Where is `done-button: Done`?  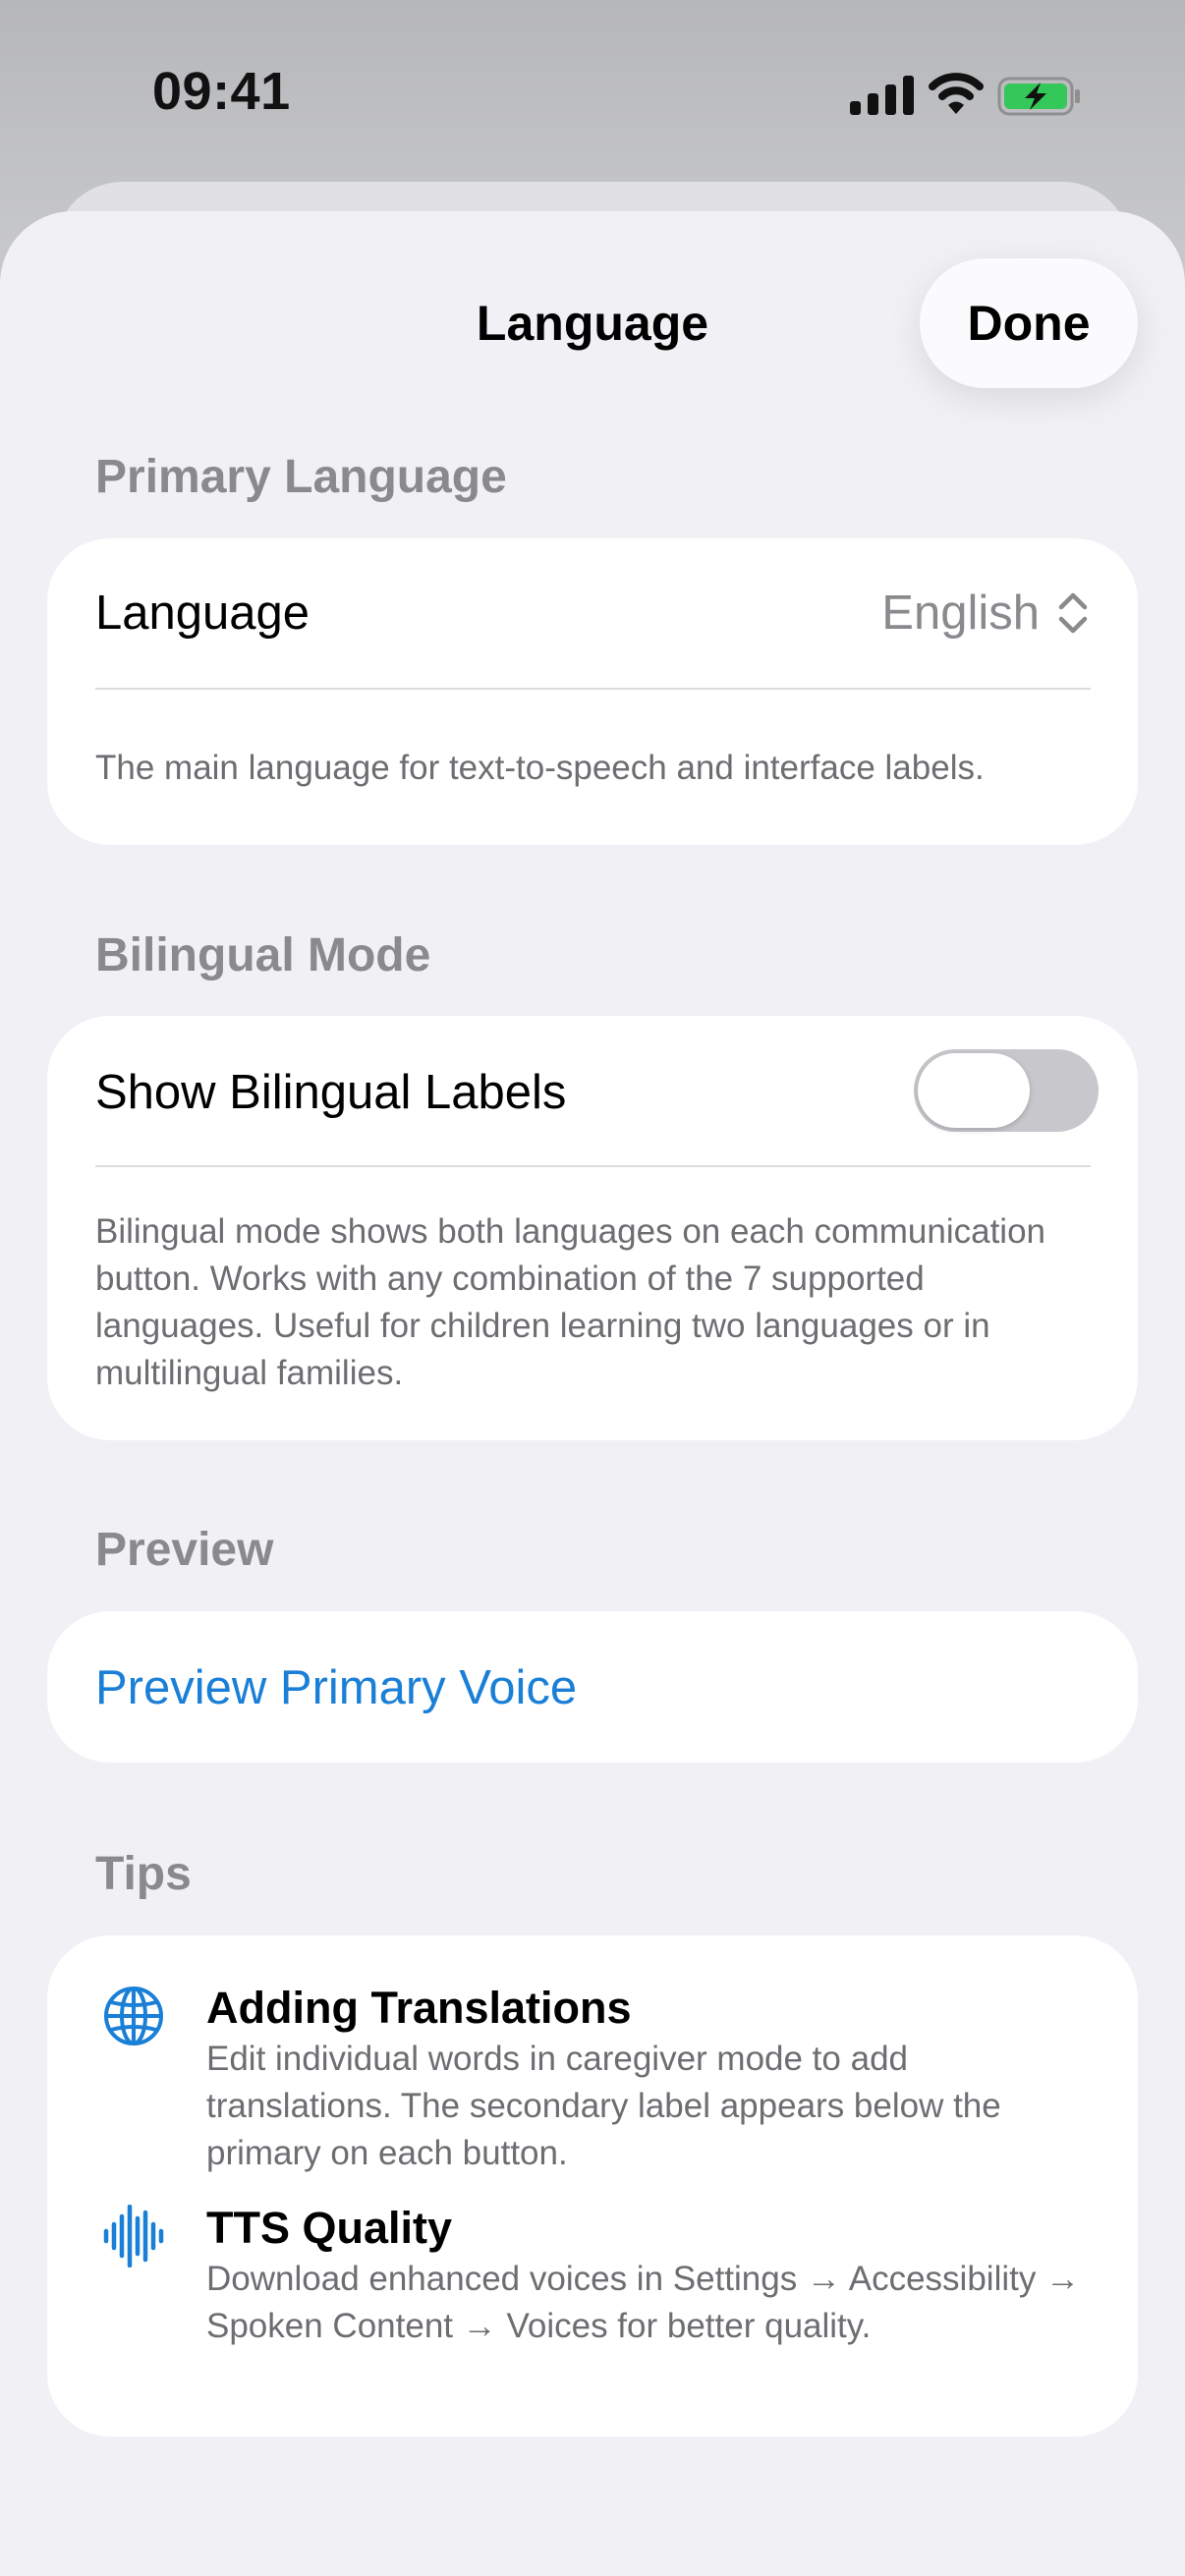
done-button: Done is located at coordinates (1029, 323).